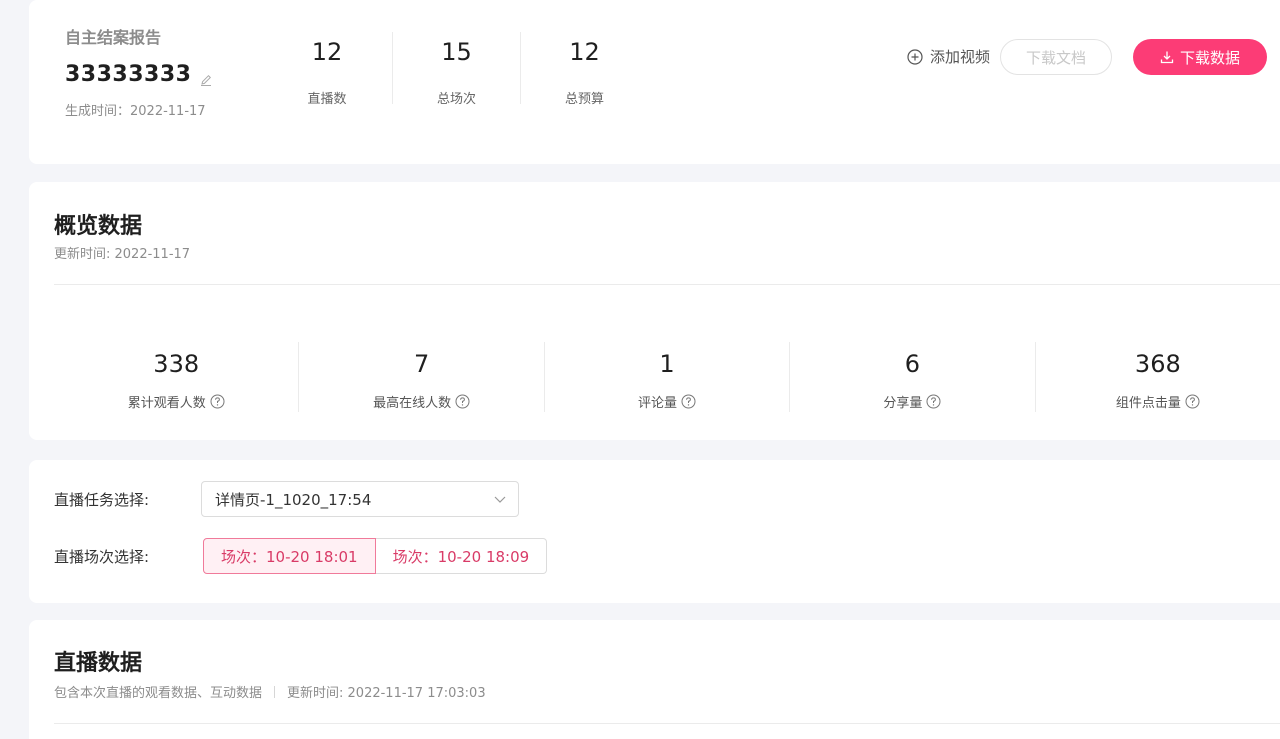 This screenshot has height=739, width=1280. I want to click on session-button-group: 场次：10-20 18:01 场次：10-20 18:09, so click(375, 556).